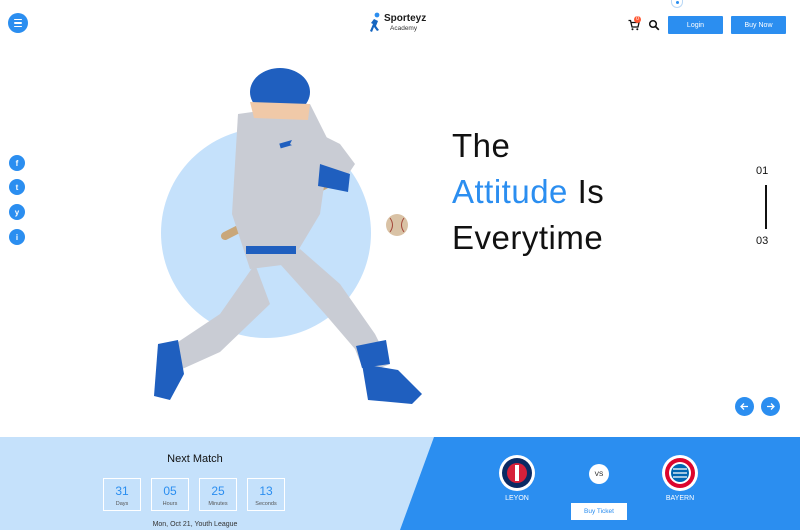 This screenshot has width=800, height=530. I want to click on facebook-icon: f, so click(17, 163).